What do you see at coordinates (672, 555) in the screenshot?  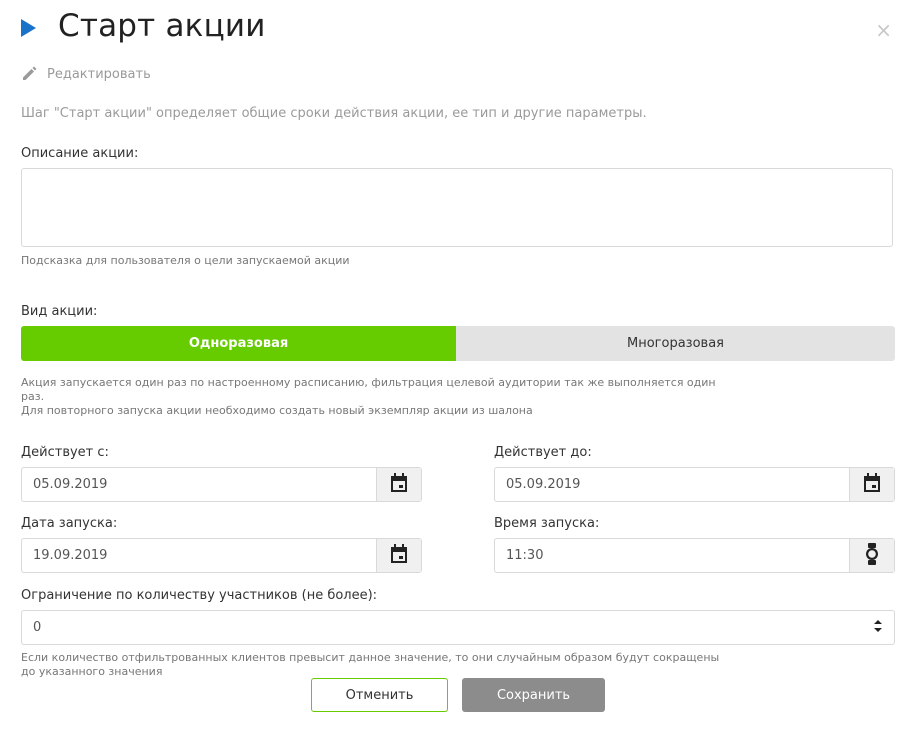 I see `launch-time-input: 11:30` at bounding box center [672, 555].